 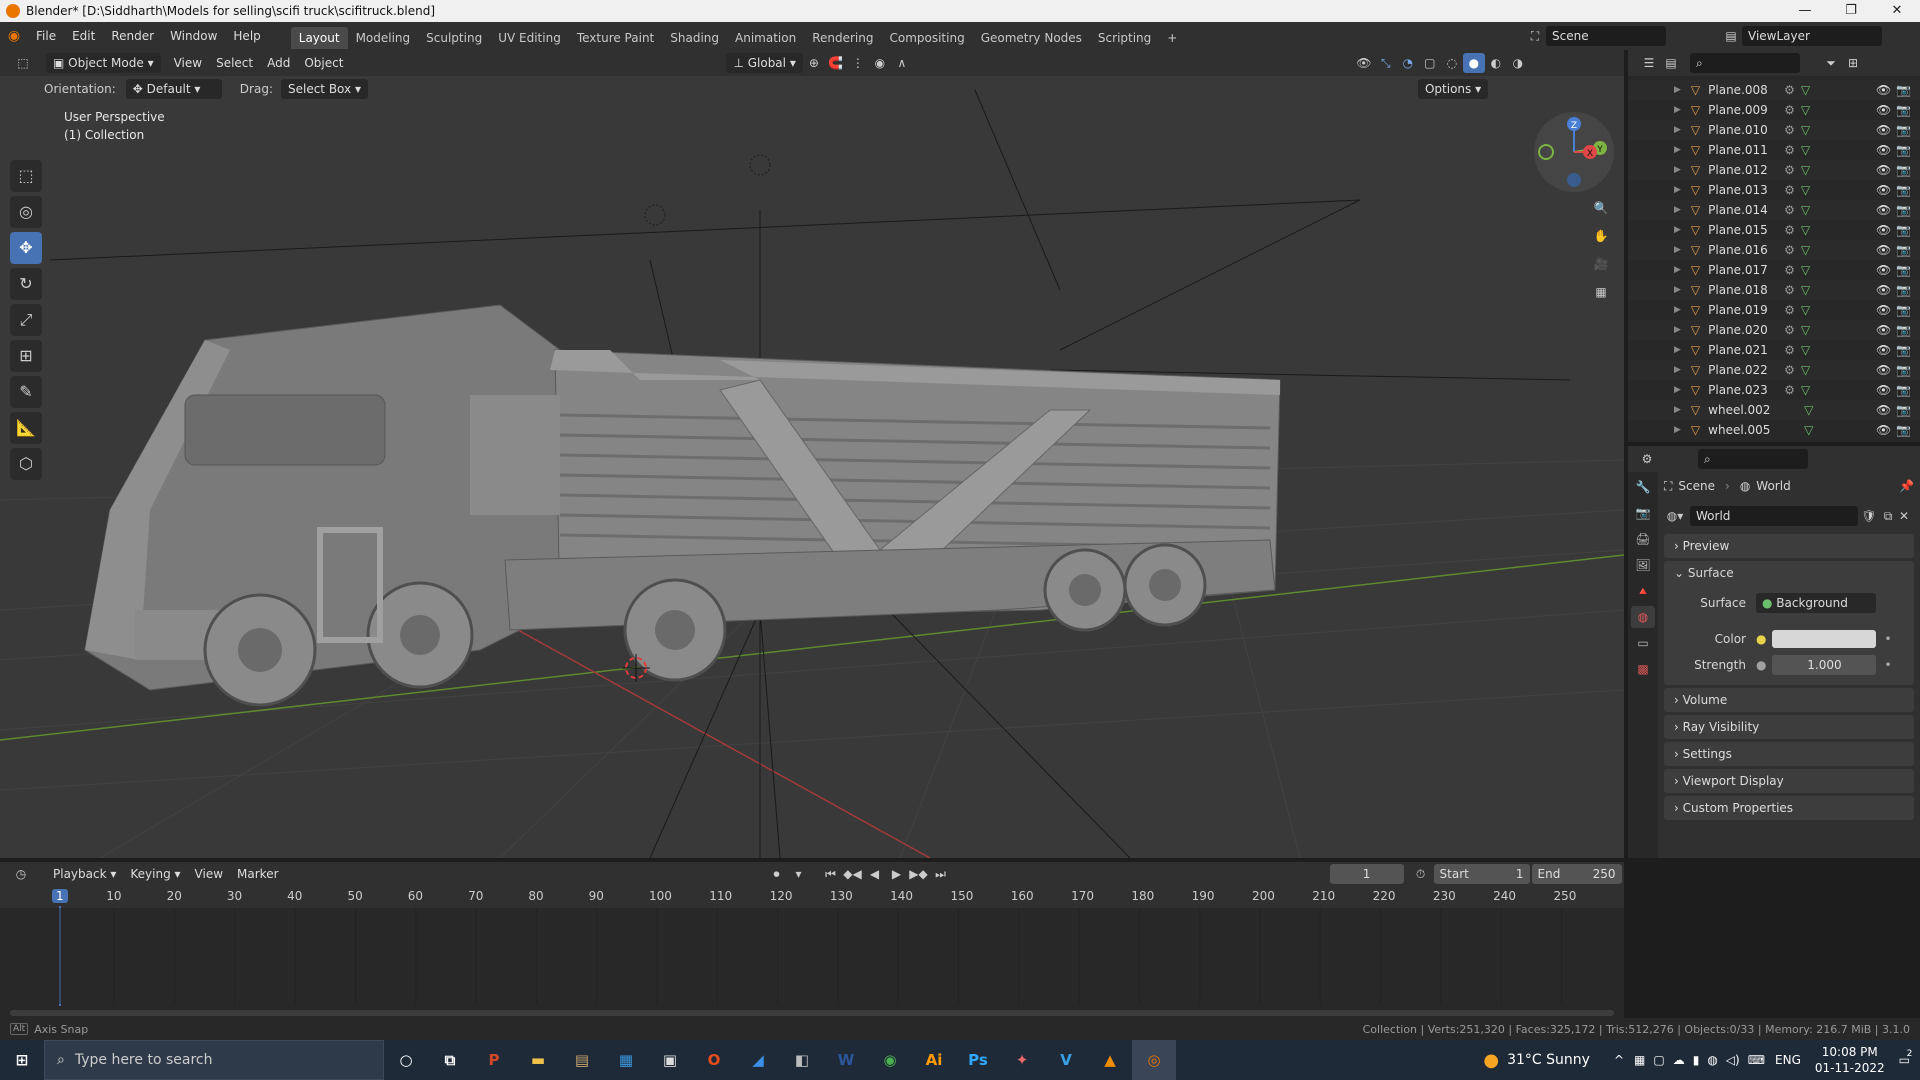 What do you see at coordinates (1774, 210) in the screenshot?
I see `outliner-item: ▶ ▽ Plane.014 ⚙ ▽ 👁 📷` at bounding box center [1774, 210].